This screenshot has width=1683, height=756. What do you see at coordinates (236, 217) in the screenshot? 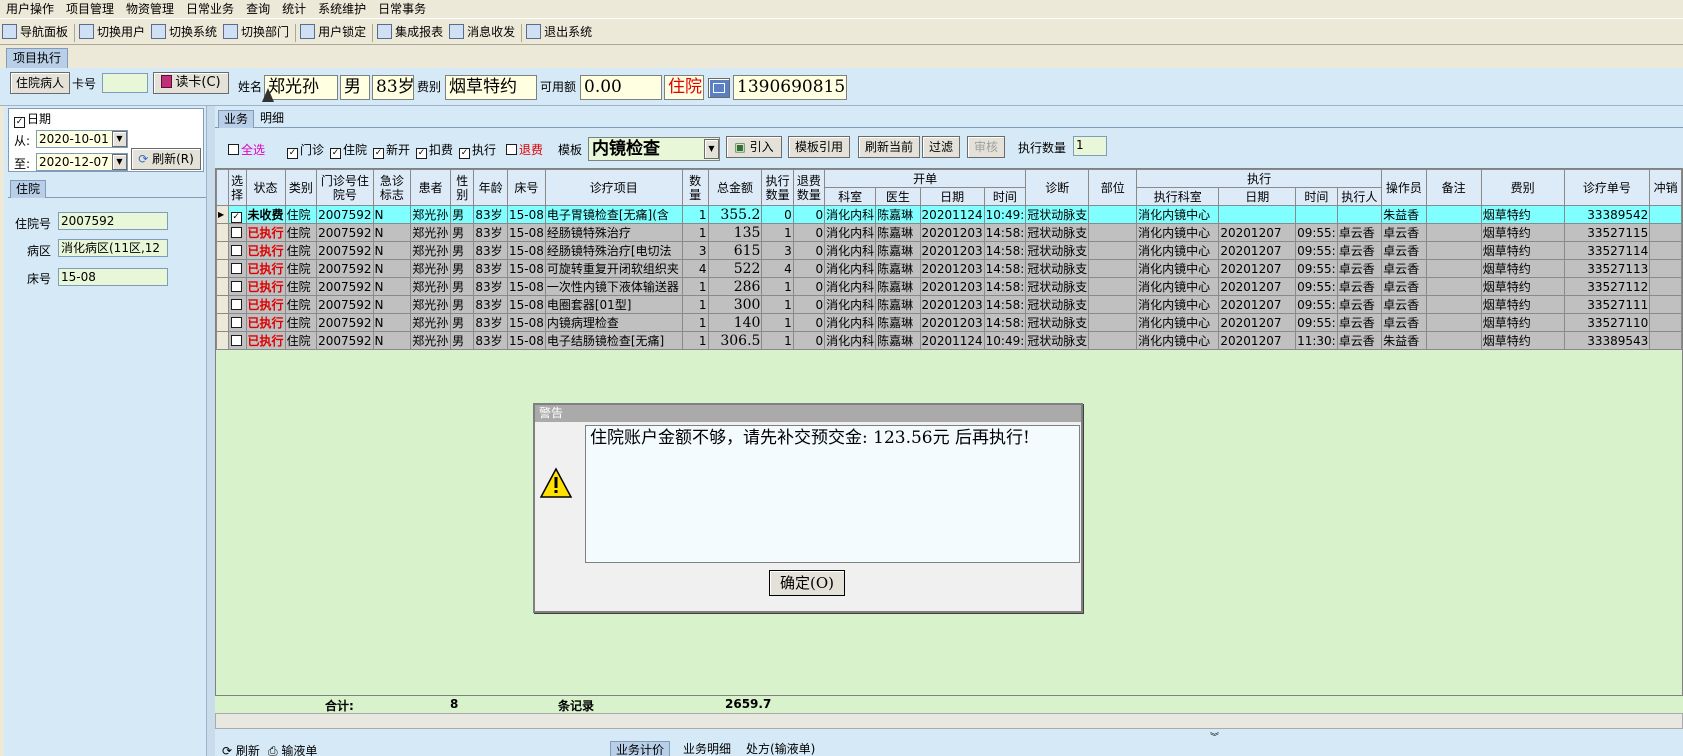
I see `row-checkbox: ✓` at bounding box center [236, 217].